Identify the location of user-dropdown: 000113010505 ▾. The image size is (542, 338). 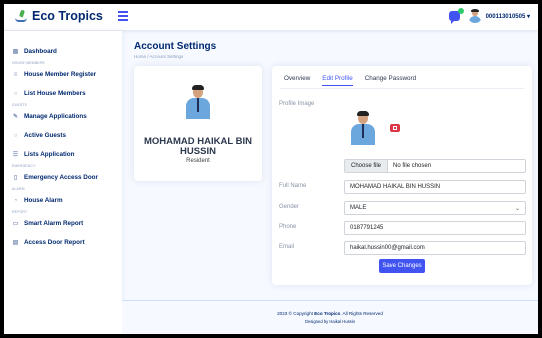
(508, 16).